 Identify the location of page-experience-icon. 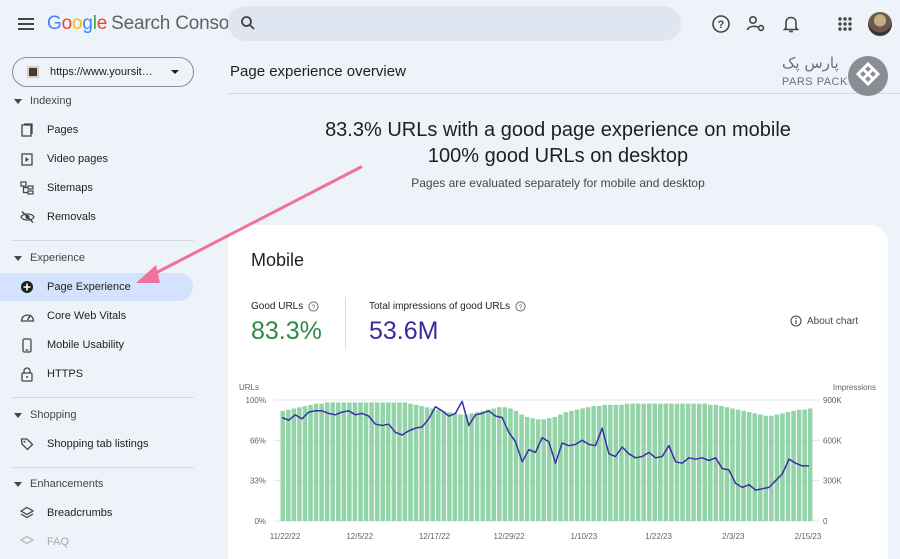
(27, 287).